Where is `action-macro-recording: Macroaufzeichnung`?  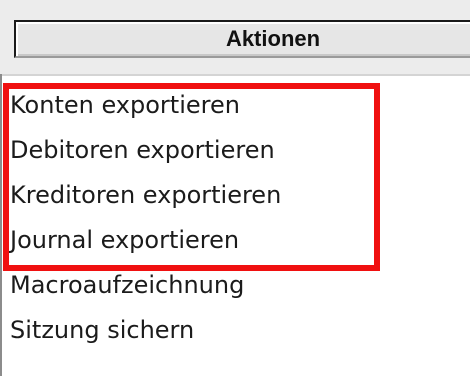 action-macro-recording: Macroaufzeichnung is located at coordinates (145, 290).